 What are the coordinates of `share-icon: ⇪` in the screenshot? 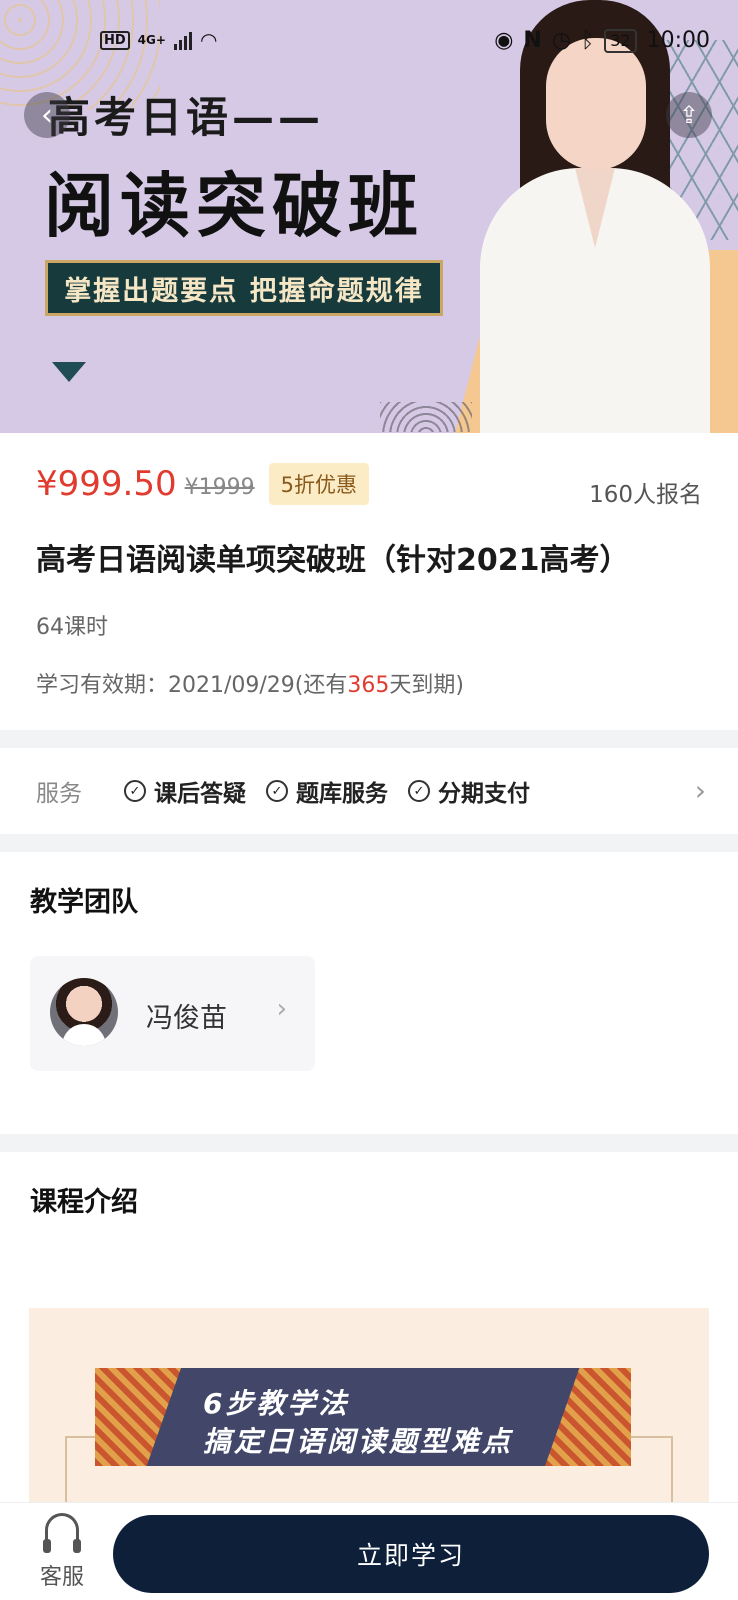 It's located at (689, 115).